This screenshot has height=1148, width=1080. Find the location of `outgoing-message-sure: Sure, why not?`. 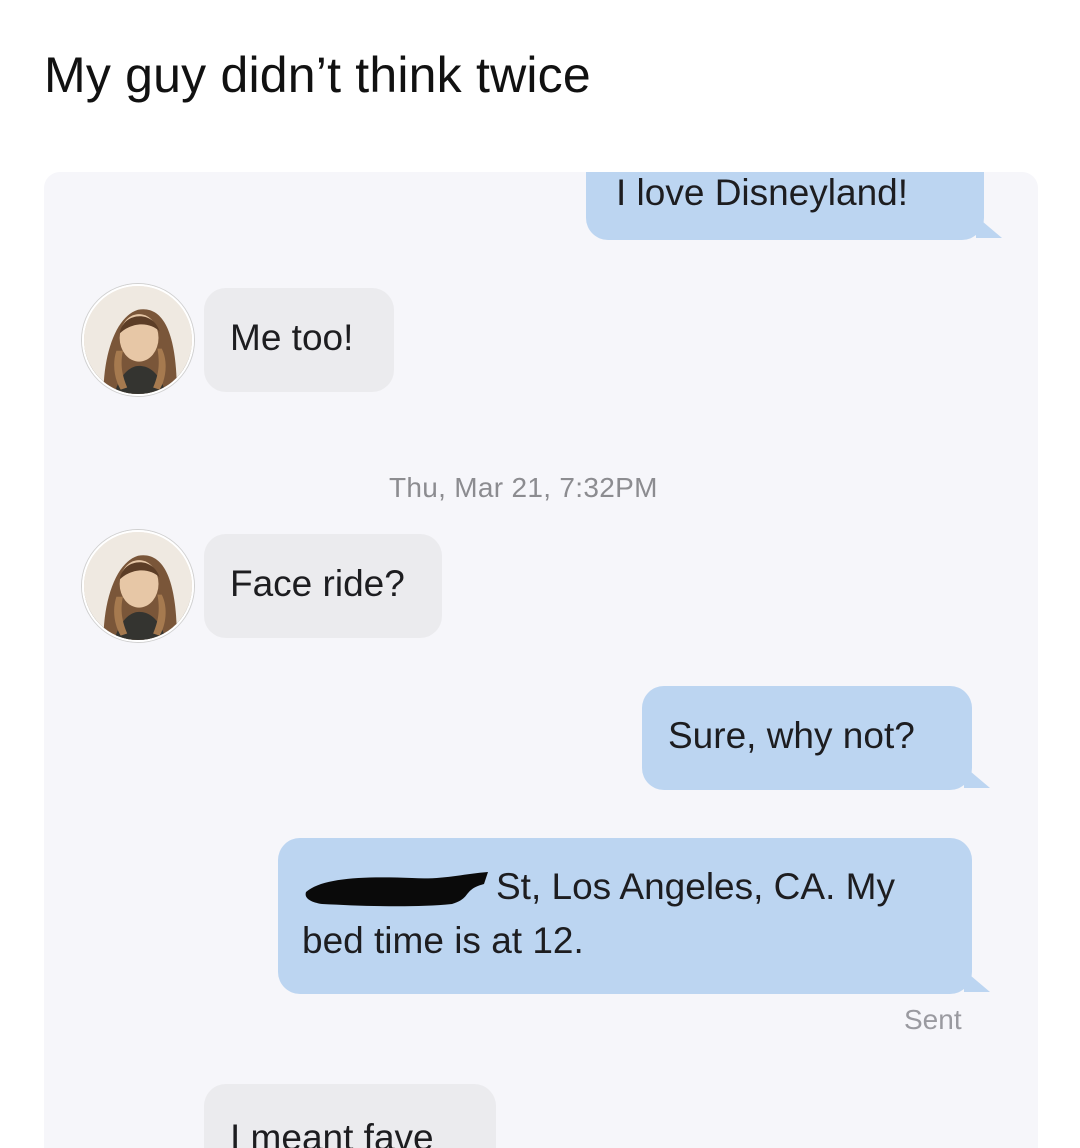

outgoing-message-sure: Sure, why not? is located at coordinates (816, 738).